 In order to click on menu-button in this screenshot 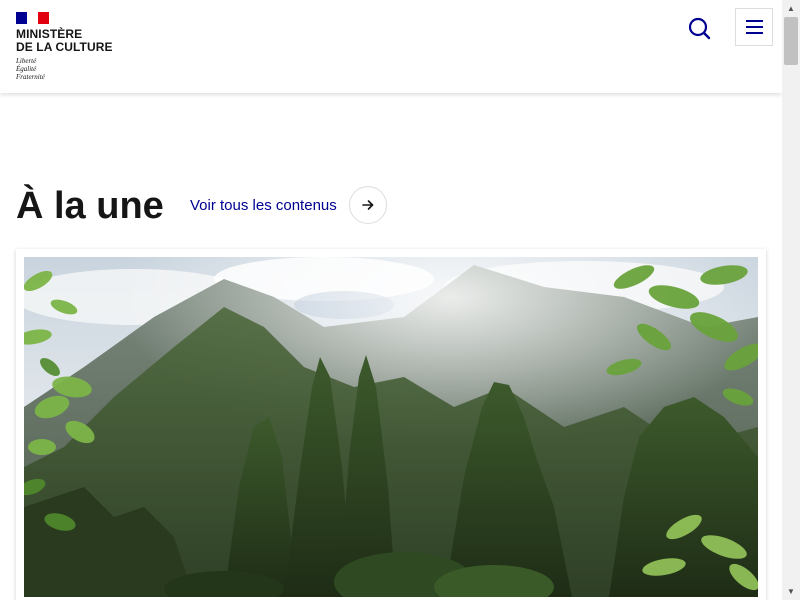, I will do `click(754, 27)`.